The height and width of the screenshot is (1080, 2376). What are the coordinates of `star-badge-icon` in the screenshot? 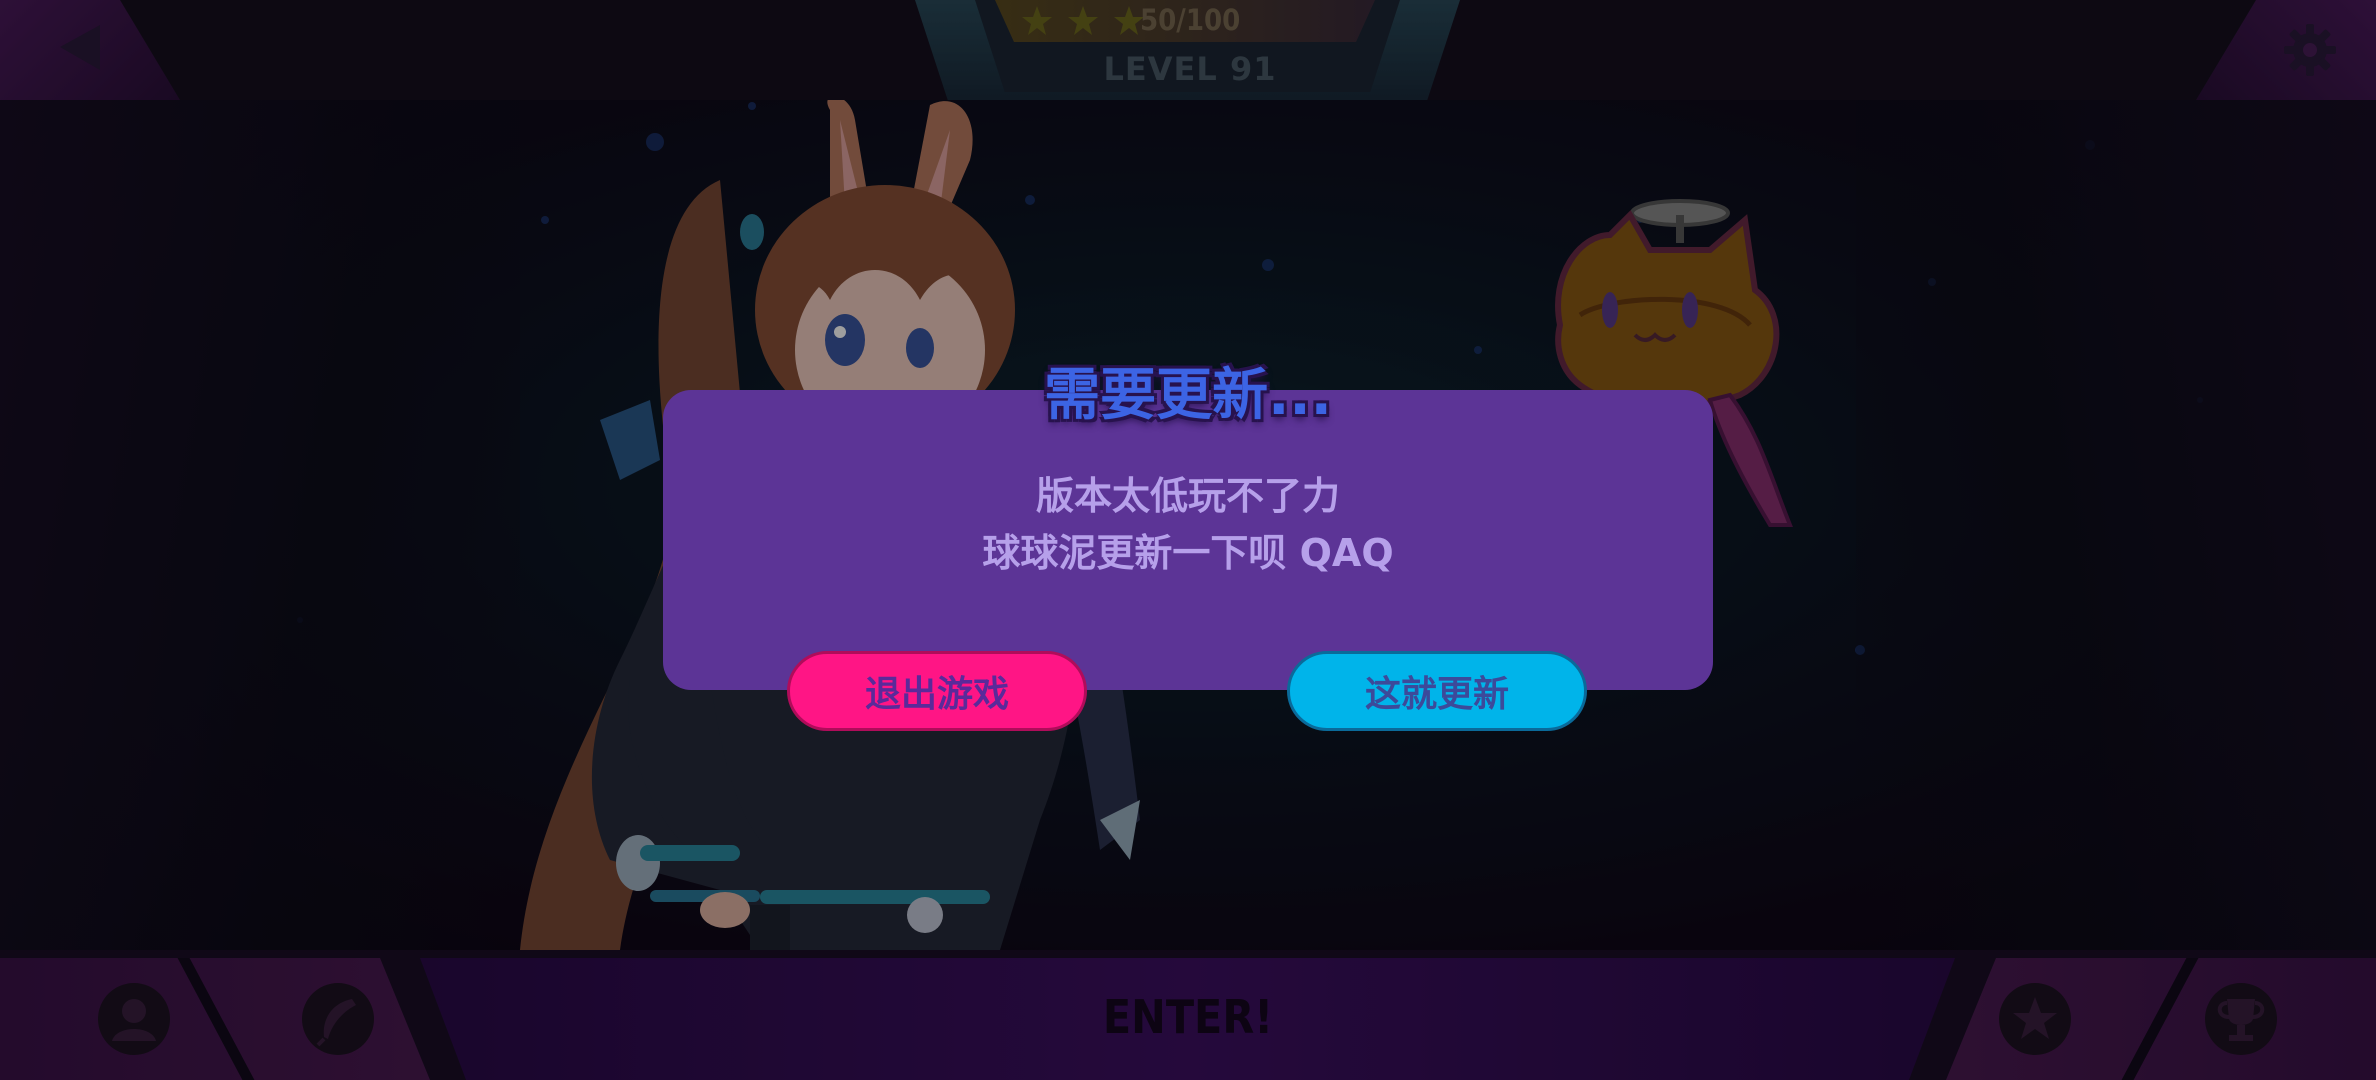 It's located at (2035, 1018).